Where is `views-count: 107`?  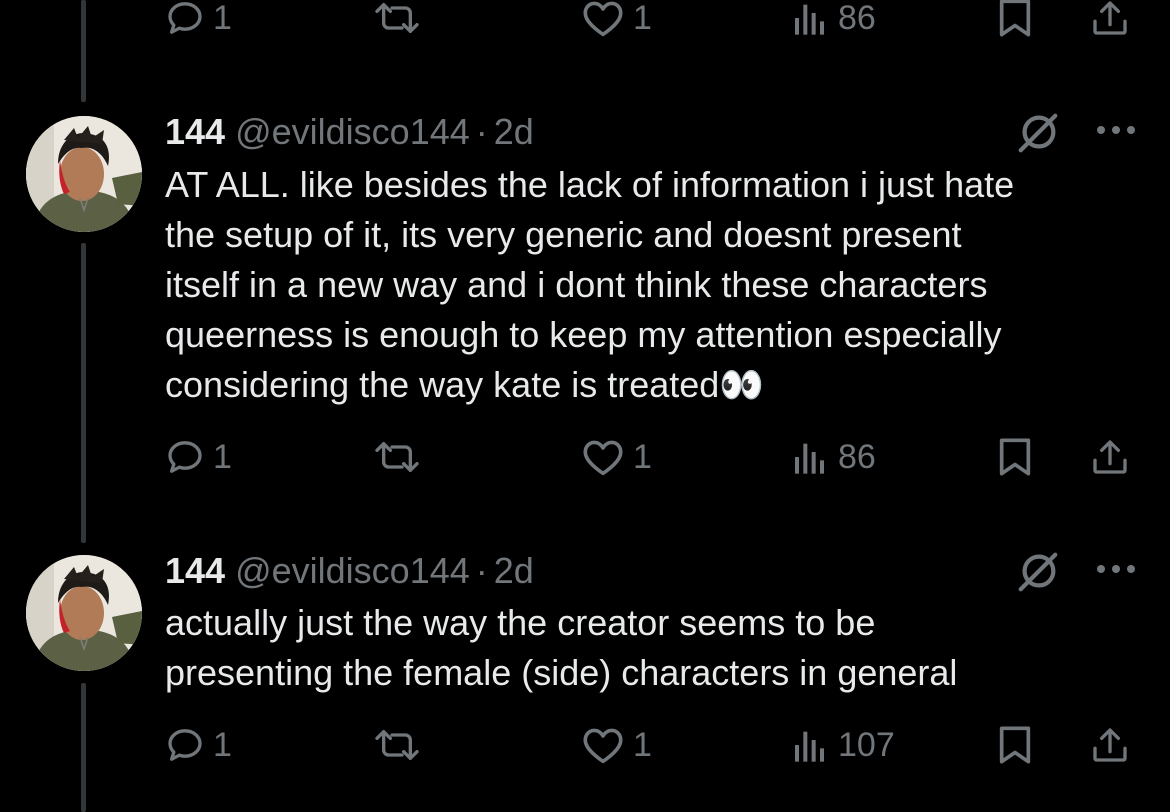 views-count: 107 is located at coordinates (866, 745).